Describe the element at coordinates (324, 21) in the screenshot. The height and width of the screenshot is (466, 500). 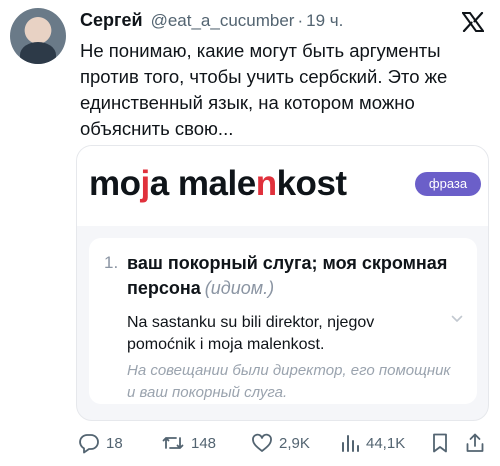
I see `timestamp: 19 ч.` at that location.